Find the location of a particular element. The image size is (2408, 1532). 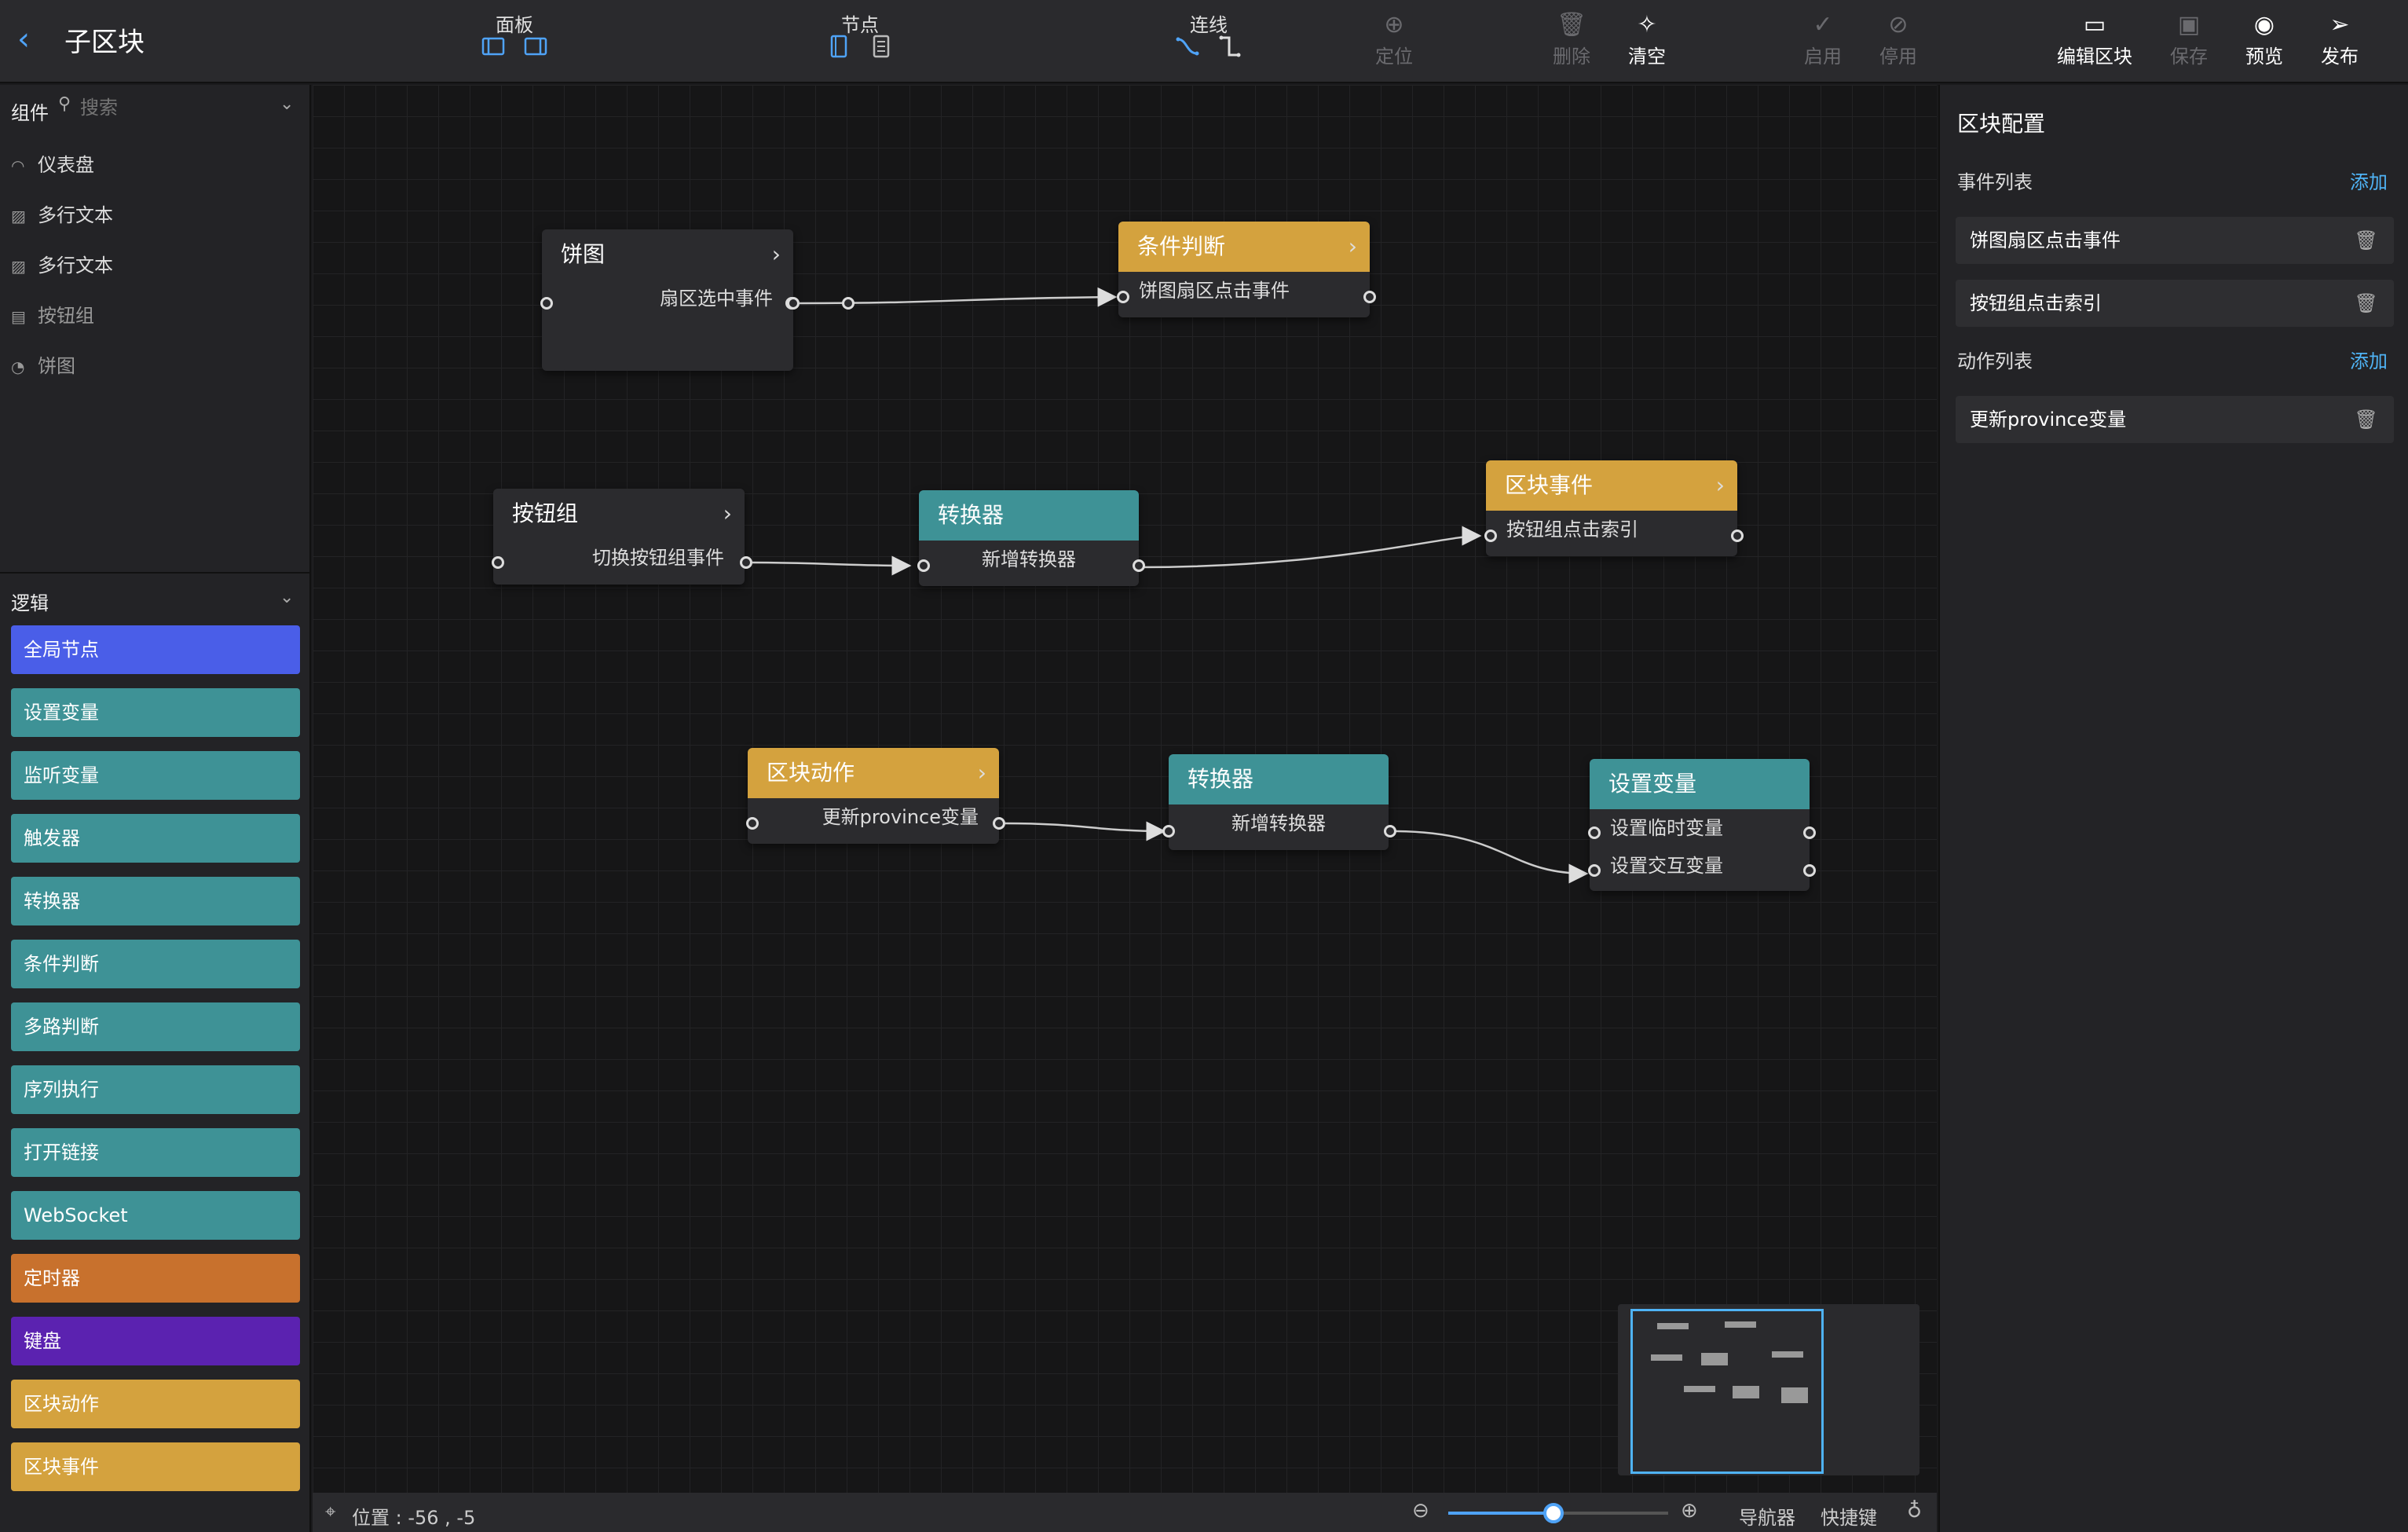

component-item-multiline-text-2: ▨ 多行文本 is located at coordinates (62, 263).